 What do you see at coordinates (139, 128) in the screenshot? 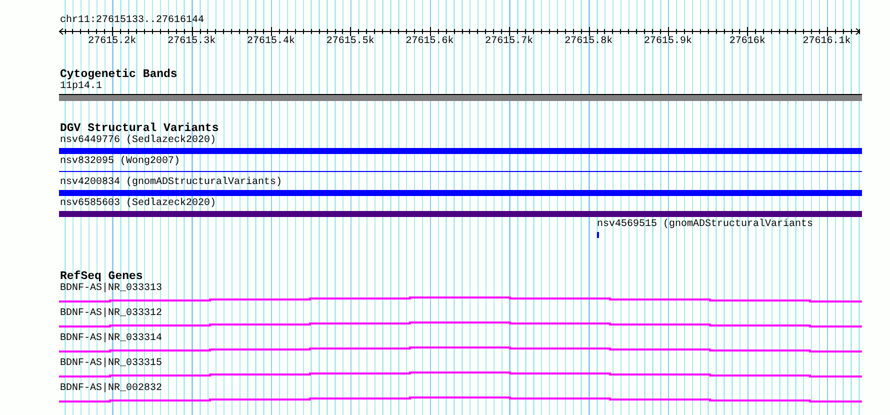
I see `track-title: DGV Structural Variants` at bounding box center [139, 128].